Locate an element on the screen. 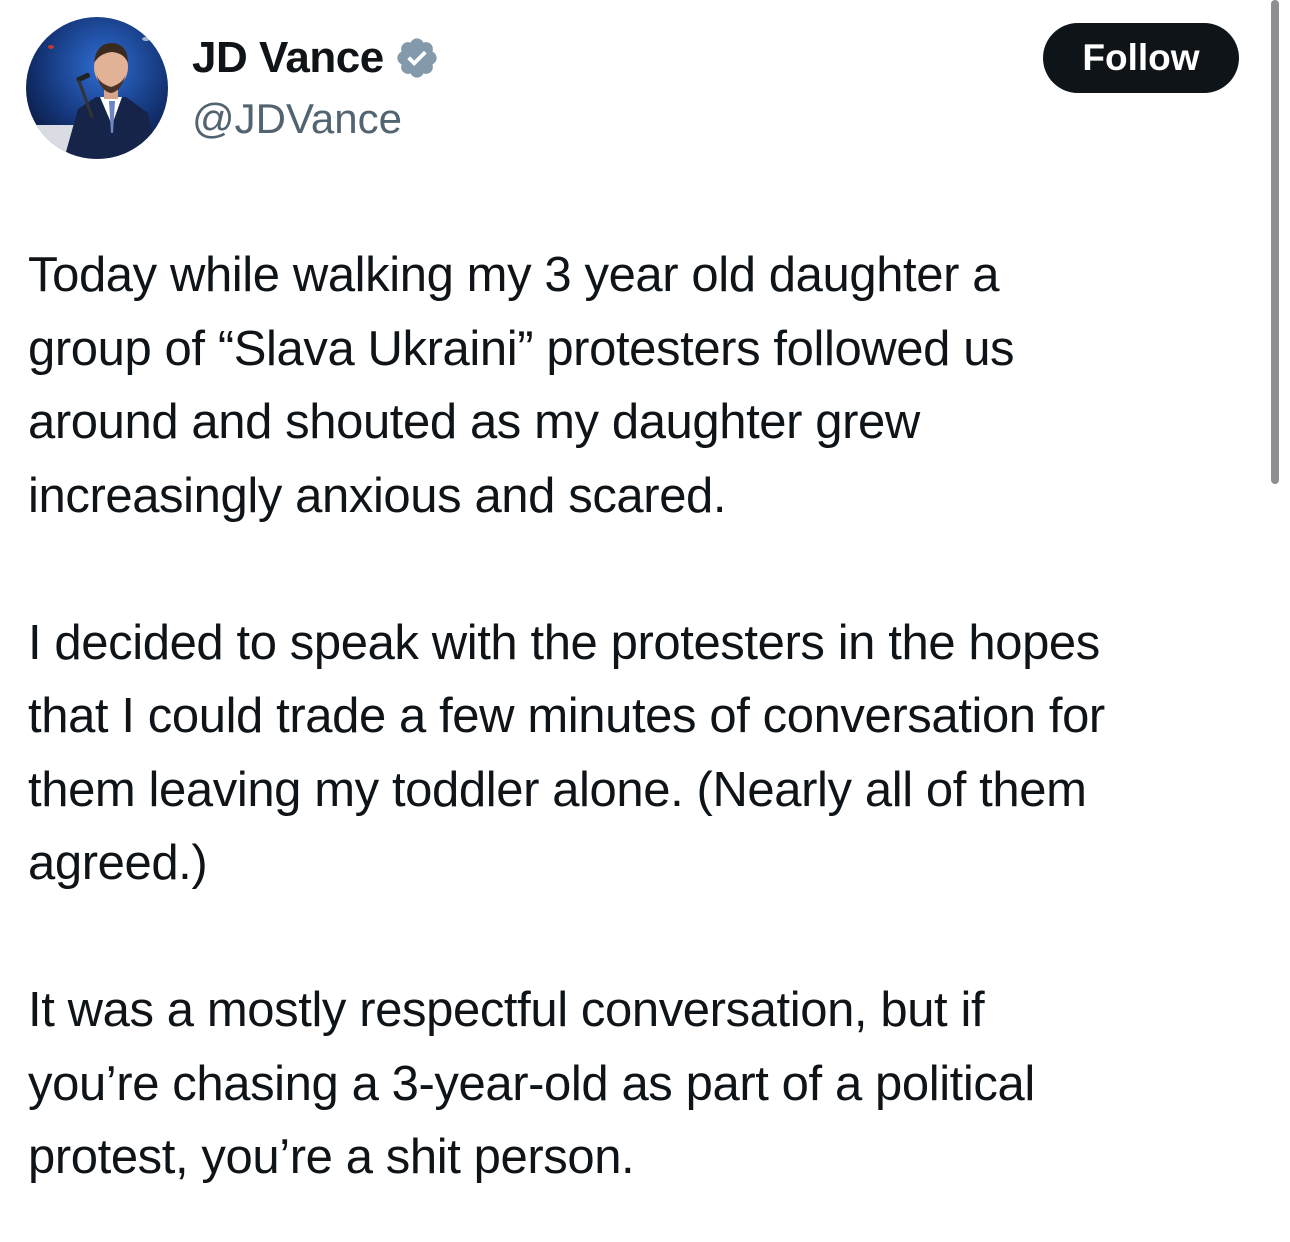  author-display-name: JD Vance is located at coordinates (288, 58).